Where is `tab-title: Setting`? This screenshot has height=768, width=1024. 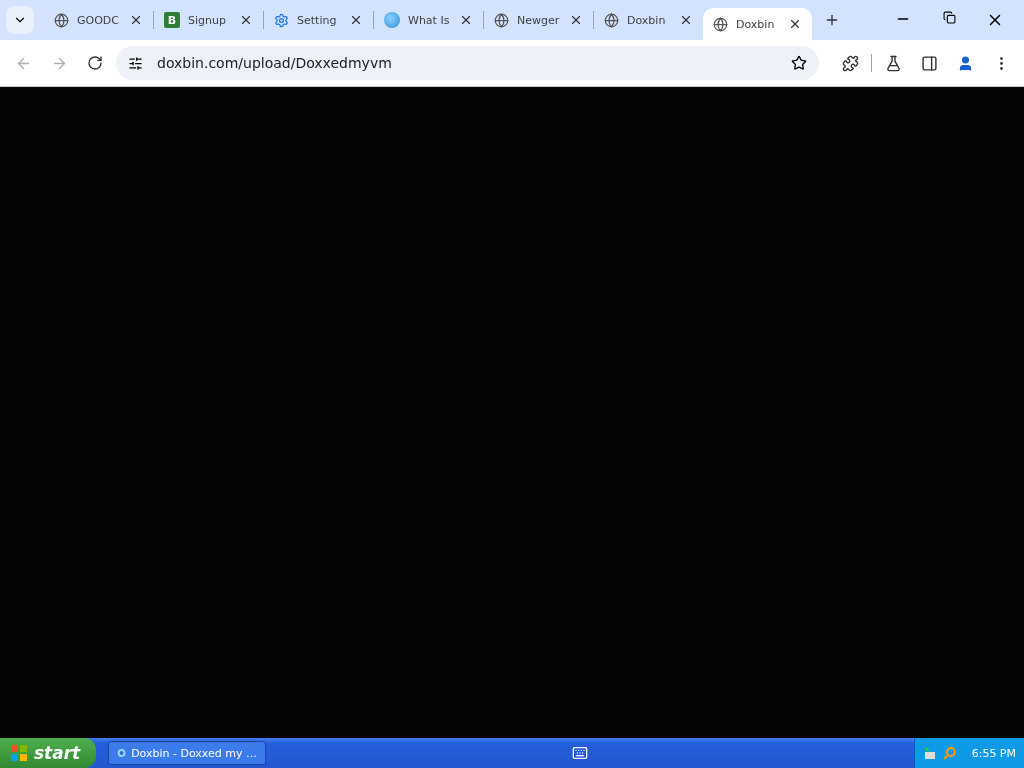 tab-title: Setting is located at coordinates (317, 20).